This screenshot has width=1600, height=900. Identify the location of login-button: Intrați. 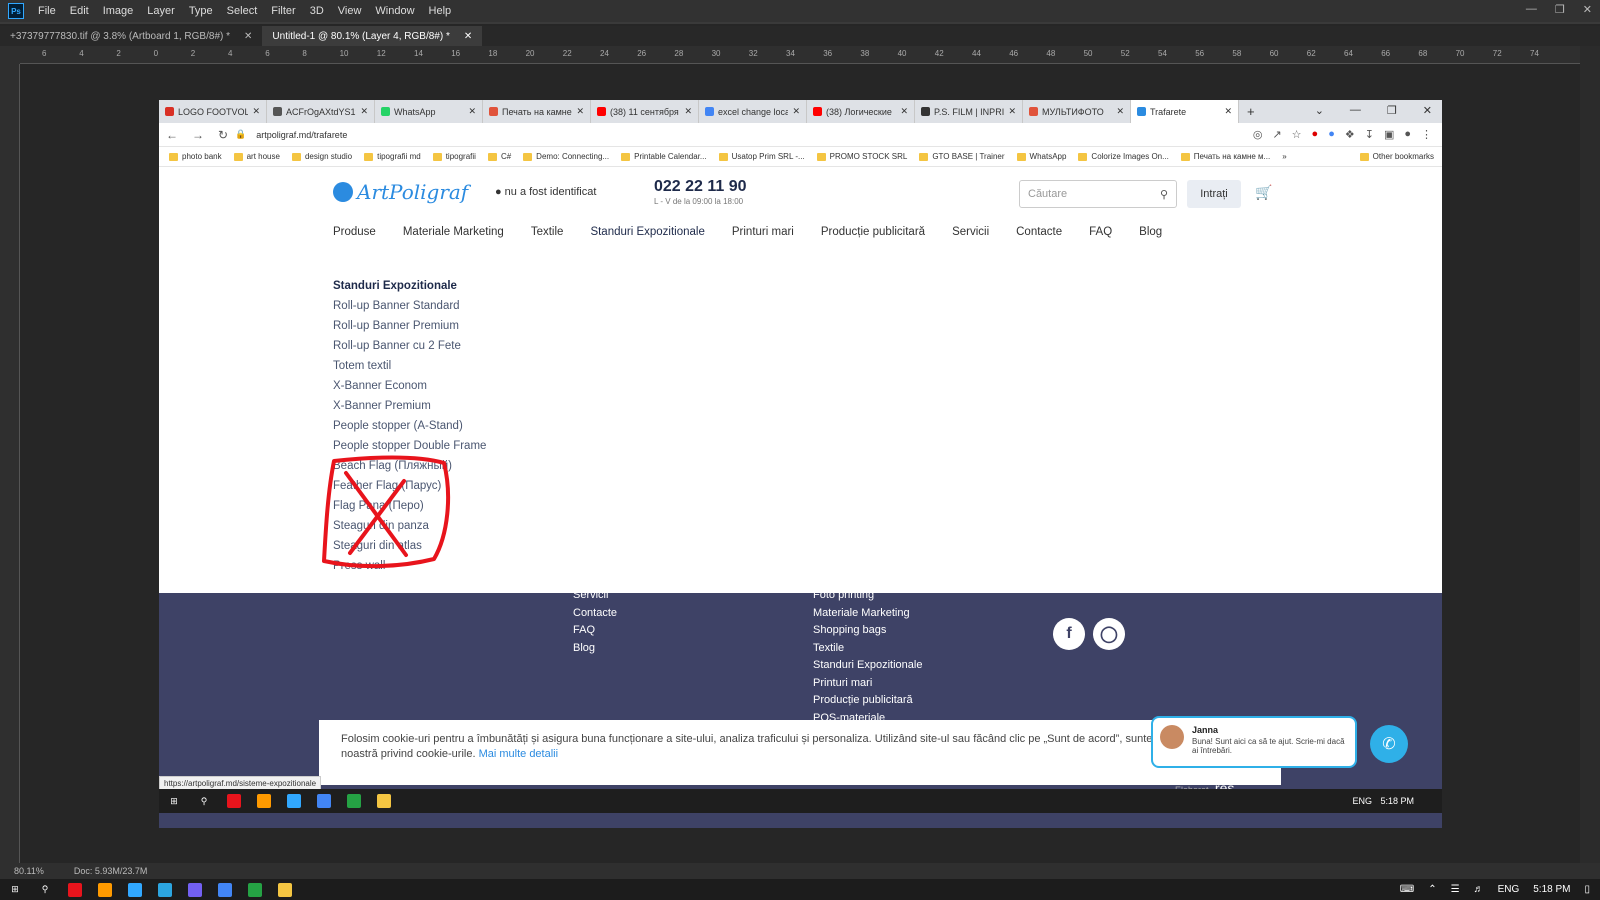
(1214, 194).